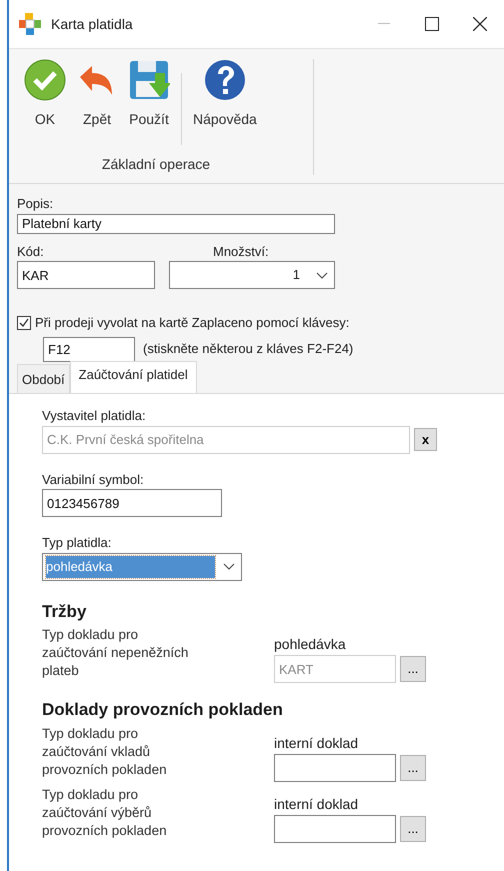 The width and height of the screenshot is (504, 871). Describe the element at coordinates (480, 24) in the screenshot. I see `close-icon` at that location.